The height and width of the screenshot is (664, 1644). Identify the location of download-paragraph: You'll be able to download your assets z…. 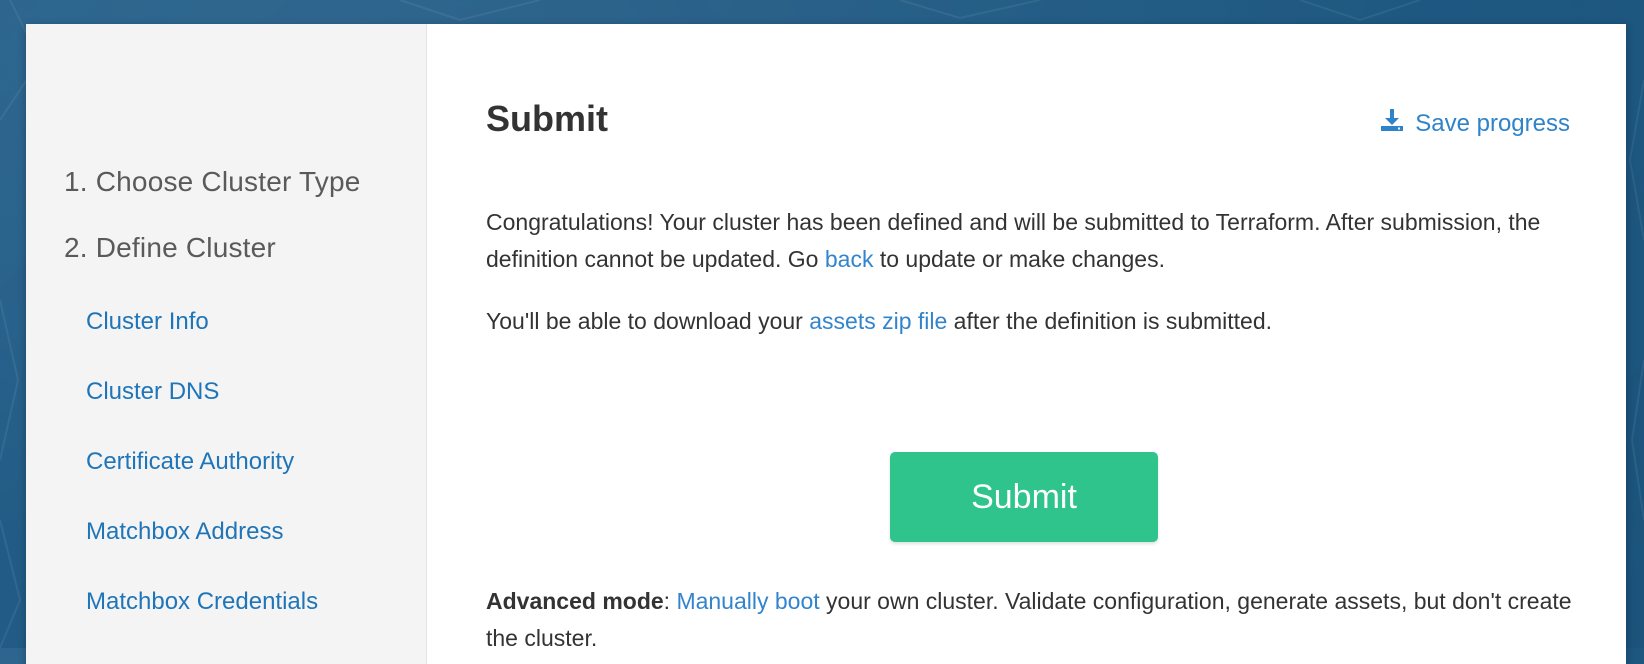
(1031, 321).